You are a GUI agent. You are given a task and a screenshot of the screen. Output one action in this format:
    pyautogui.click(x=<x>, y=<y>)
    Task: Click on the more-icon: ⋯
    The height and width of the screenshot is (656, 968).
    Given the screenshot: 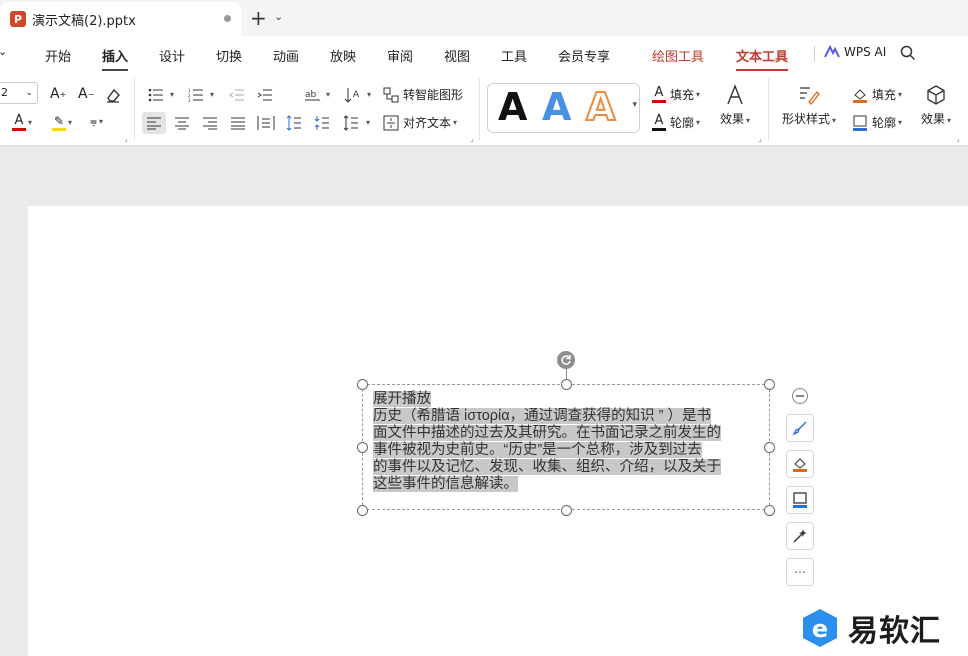 What is the action you would take?
    pyautogui.click(x=800, y=572)
    